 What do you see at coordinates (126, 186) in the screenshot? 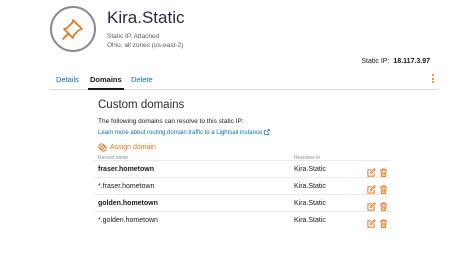
I see `record-name: *.fraser.hometown` at bounding box center [126, 186].